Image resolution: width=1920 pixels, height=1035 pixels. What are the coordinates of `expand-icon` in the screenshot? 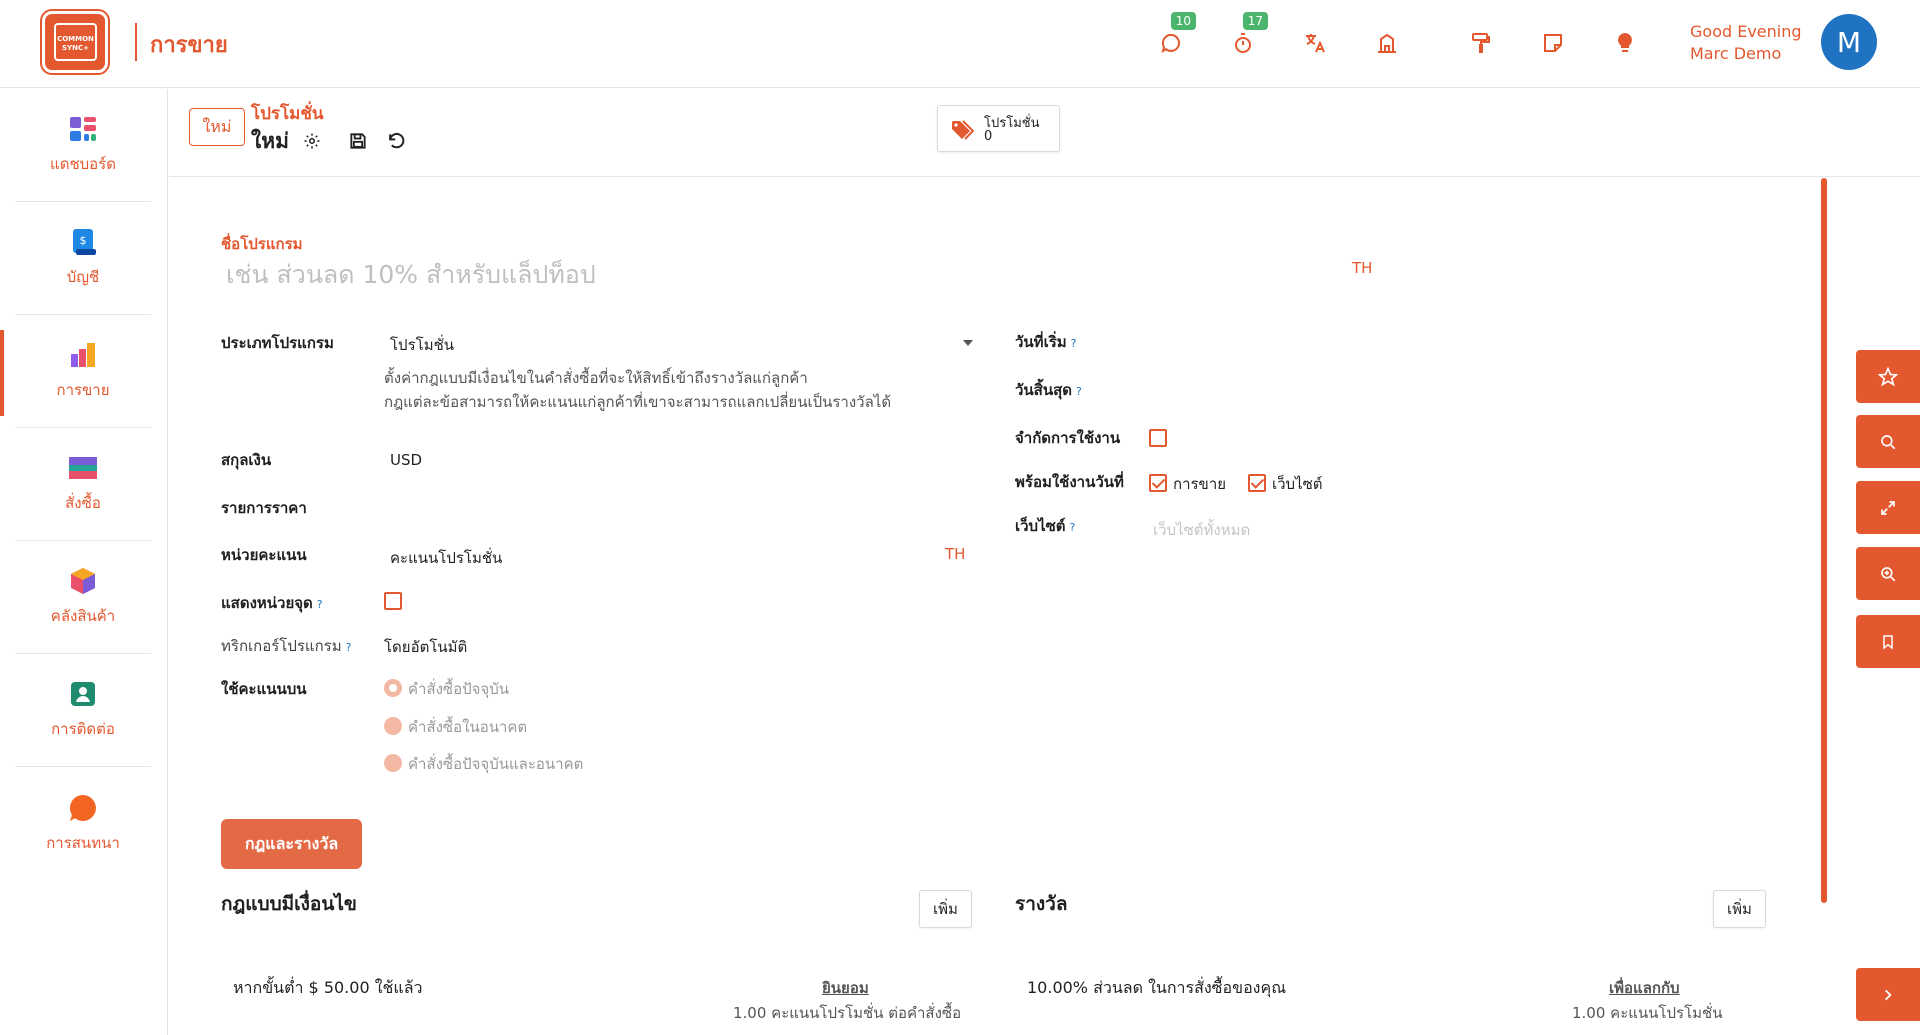 It's located at (1888, 507).